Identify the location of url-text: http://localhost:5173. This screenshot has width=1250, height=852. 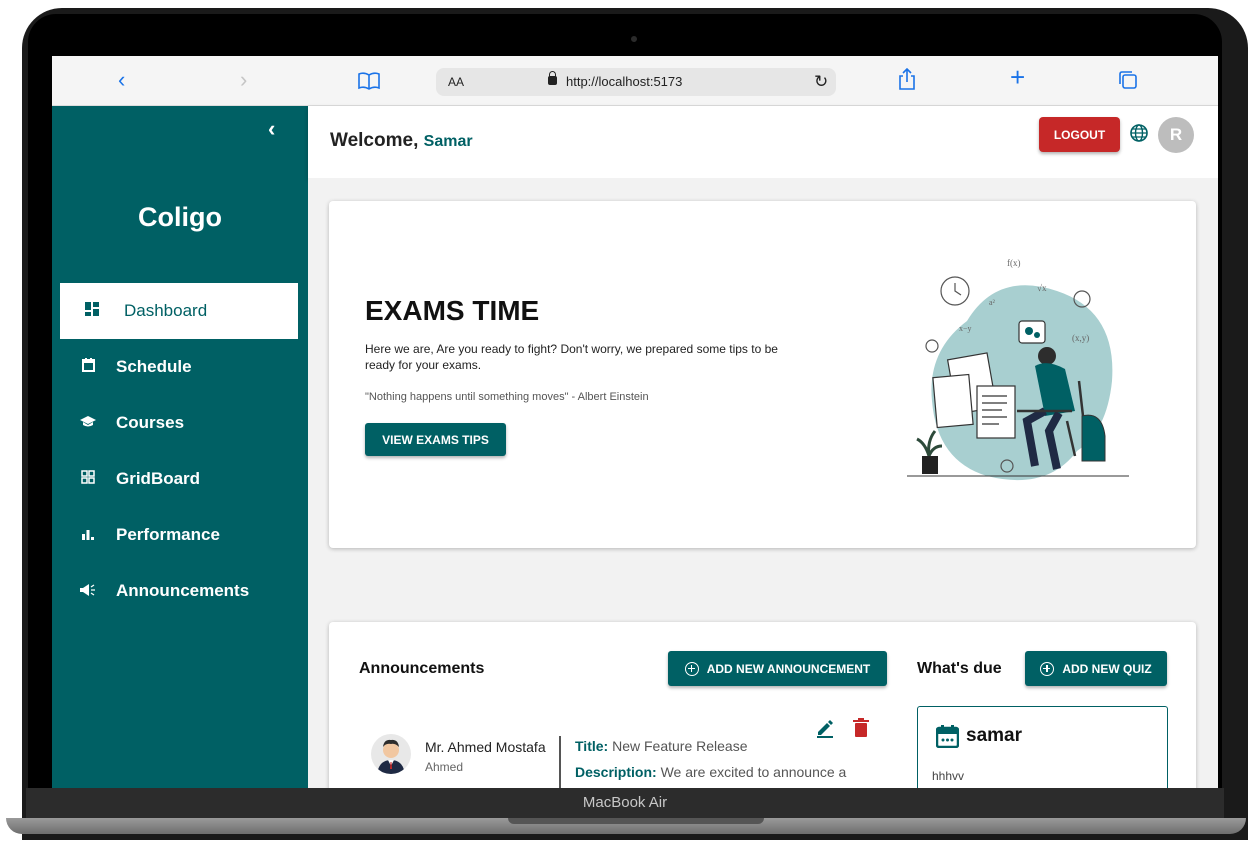
(624, 81).